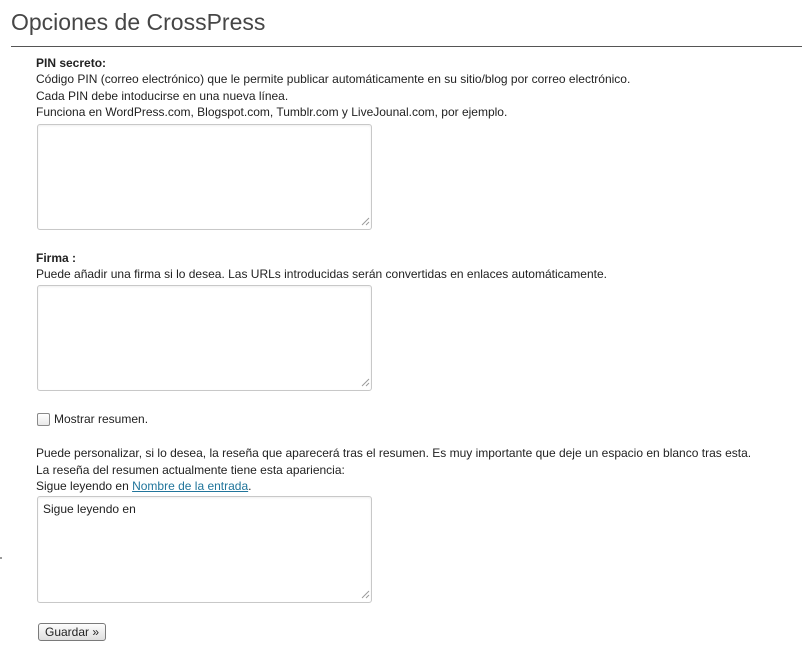 Image resolution: width=802 pixels, height=670 pixels. What do you see at coordinates (406, 46) in the screenshot?
I see `title-divider` at bounding box center [406, 46].